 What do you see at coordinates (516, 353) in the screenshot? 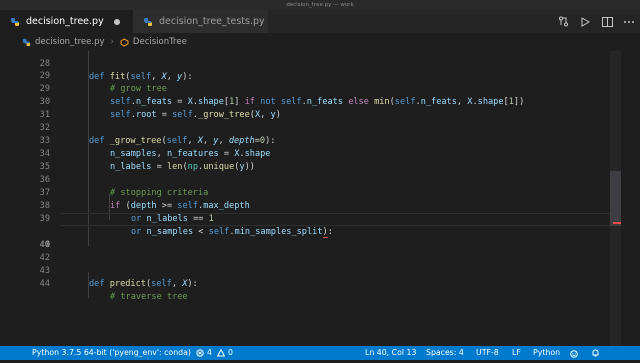
I see `end-of-line: LF` at bounding box center [516, 353].